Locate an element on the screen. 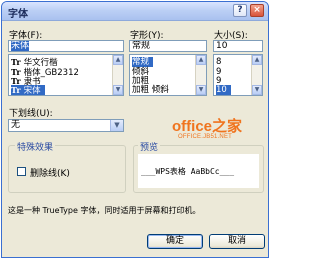 The width and height of the screenshot is (320, 260). font-list-item-selected: Tr 宋体 is located at coordinates (28, 90).